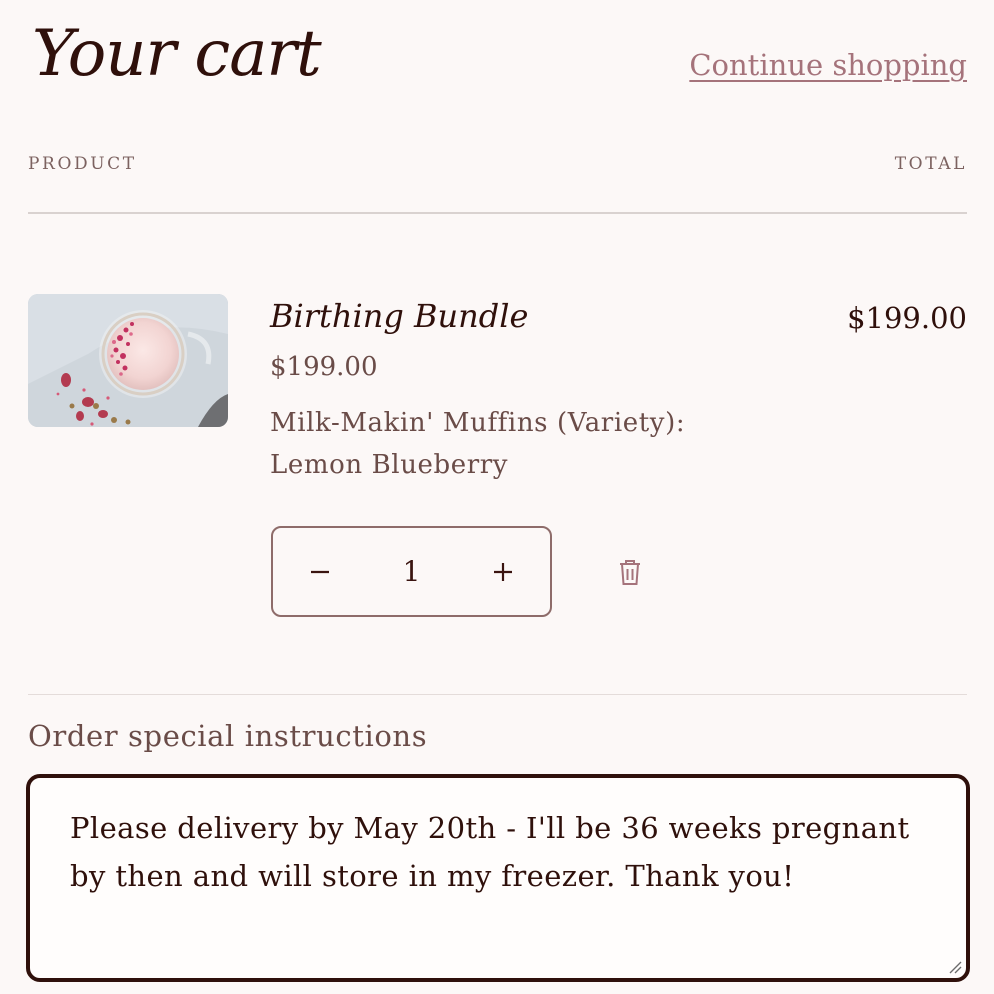  Describe the element at coordinates (478, 423) in the screenshot. I see `variant-option-name: Milk-Makin' Muffins (Variety):` at that location.